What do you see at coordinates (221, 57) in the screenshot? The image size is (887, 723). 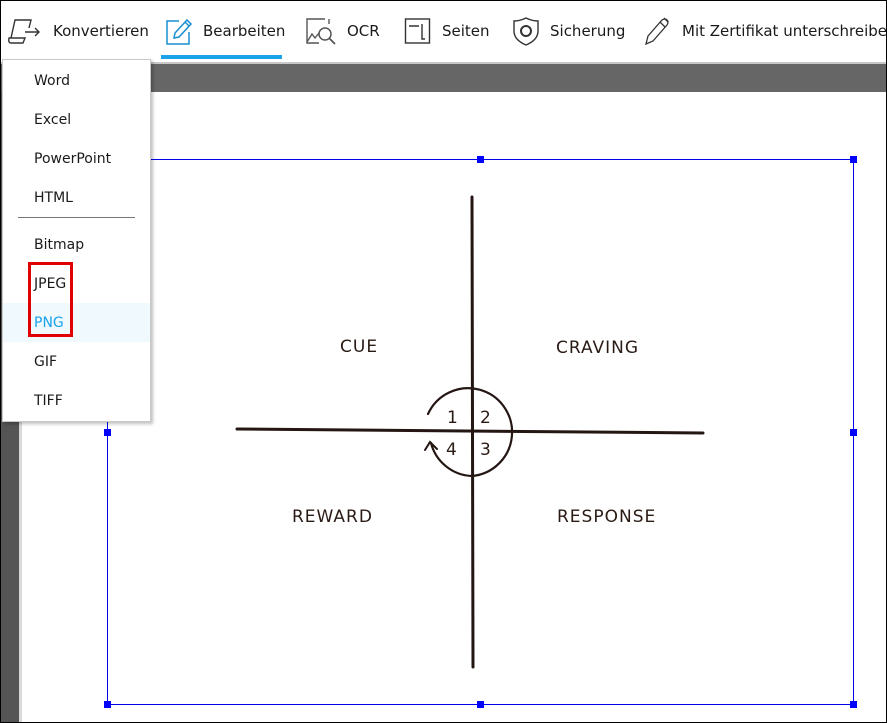 I see `active-tab-indicator` at bounding box center [221, 57].